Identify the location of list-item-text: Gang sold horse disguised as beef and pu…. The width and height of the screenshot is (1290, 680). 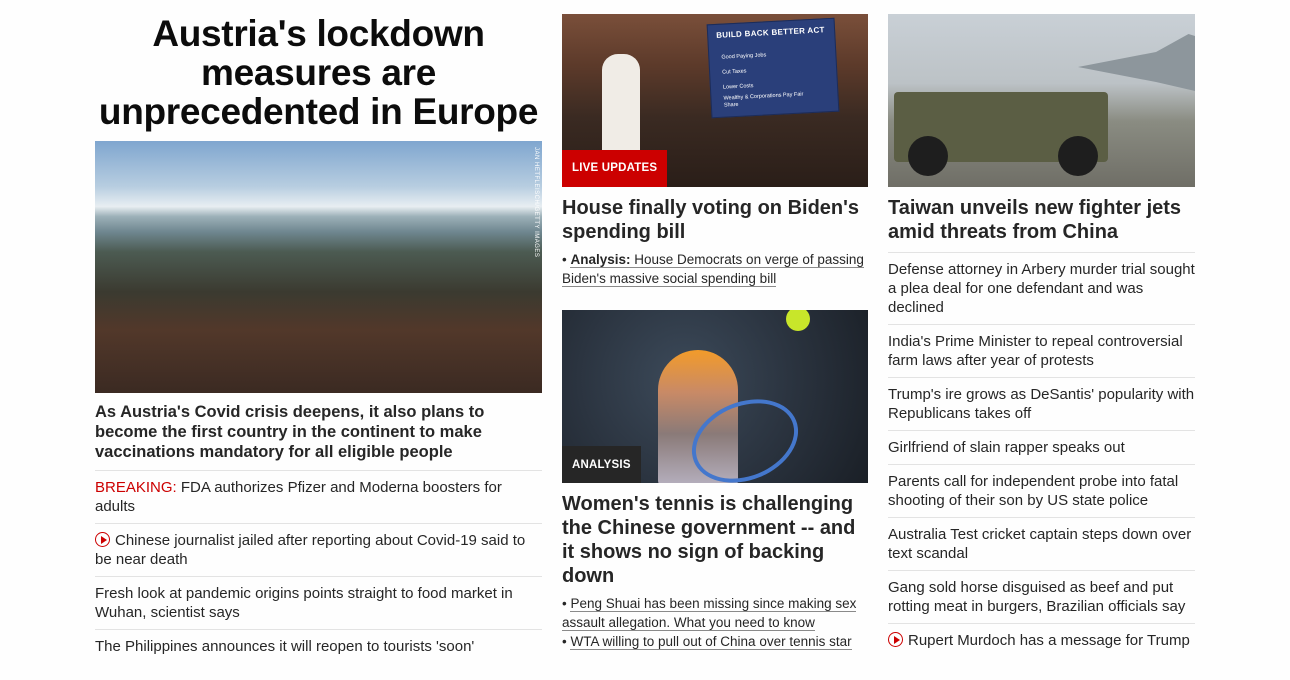
(1037, 597).